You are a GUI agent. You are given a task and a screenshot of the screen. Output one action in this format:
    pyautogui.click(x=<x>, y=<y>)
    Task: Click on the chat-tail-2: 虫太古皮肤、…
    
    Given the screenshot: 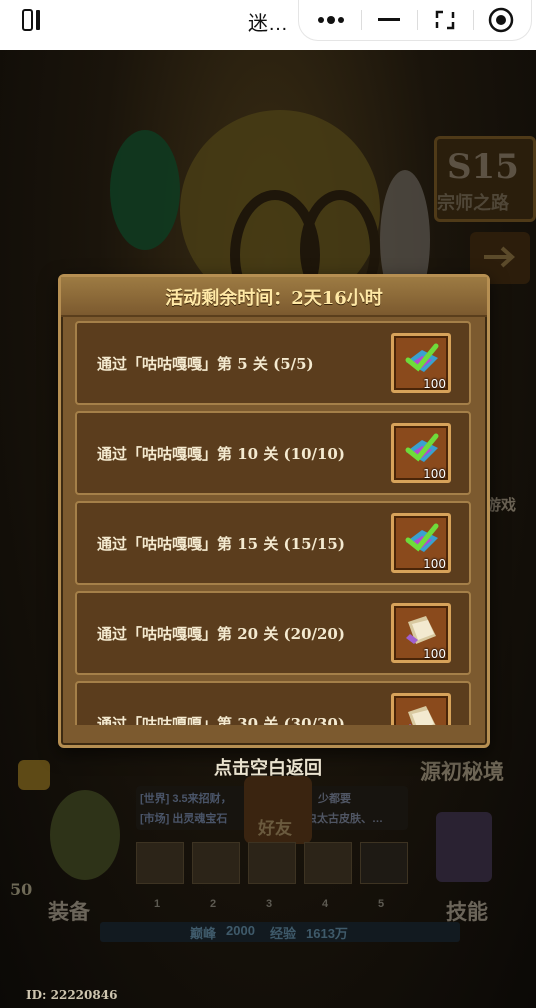 What is the action you would take?
    pyautogui.click(x=344, y=819)
    